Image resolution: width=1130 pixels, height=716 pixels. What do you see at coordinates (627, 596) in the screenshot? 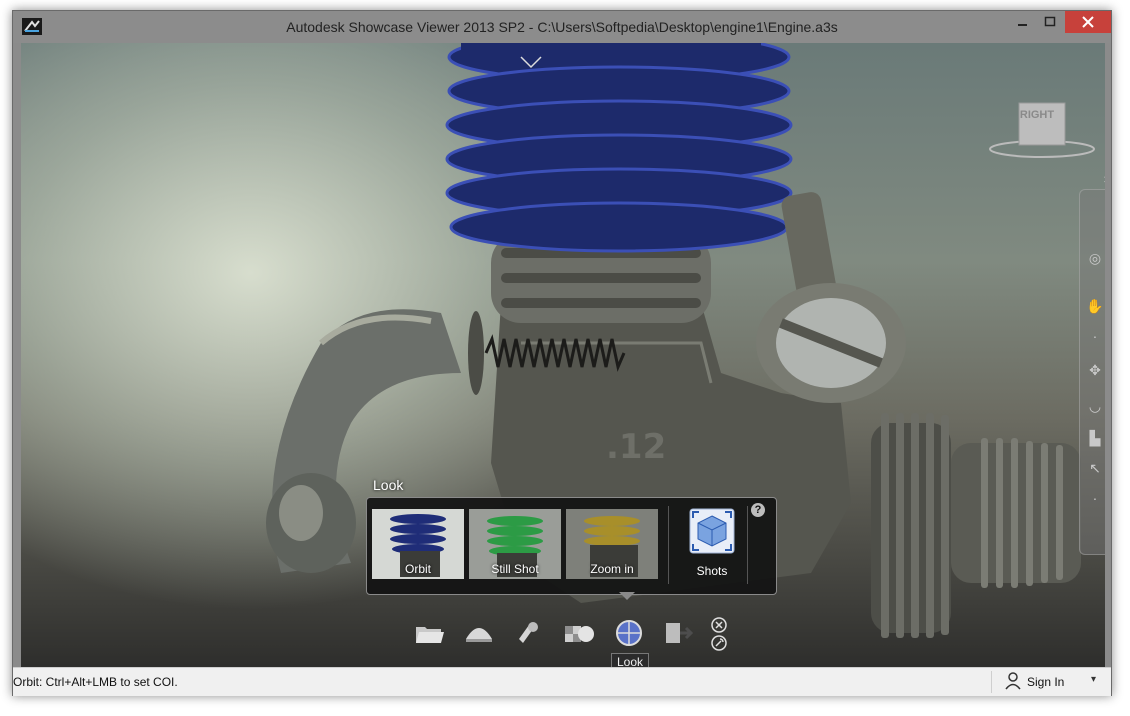
I see `look-panel-pointer` at bounding box center [627, 596].